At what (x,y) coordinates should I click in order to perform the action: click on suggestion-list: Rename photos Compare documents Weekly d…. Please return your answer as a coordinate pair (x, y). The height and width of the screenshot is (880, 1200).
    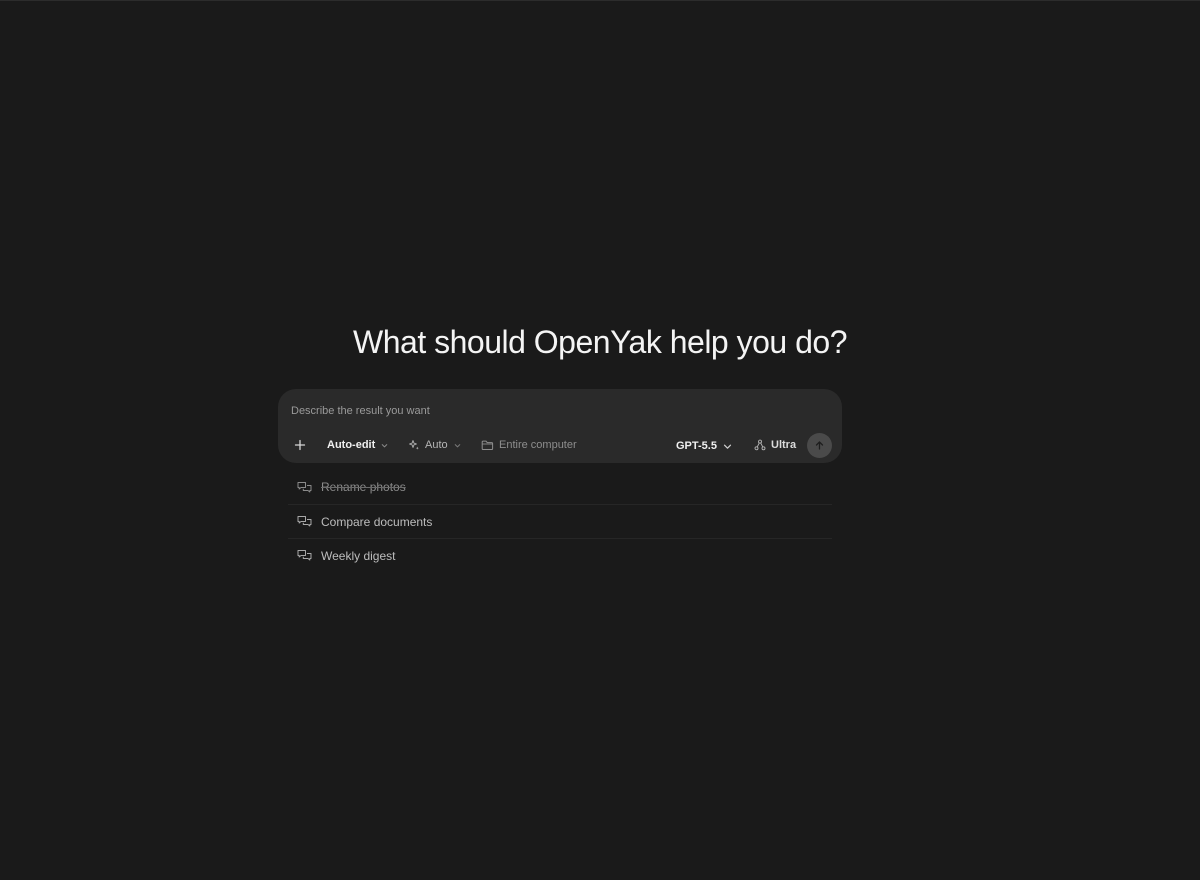
    Looking at the image, I should click on (560, 521).